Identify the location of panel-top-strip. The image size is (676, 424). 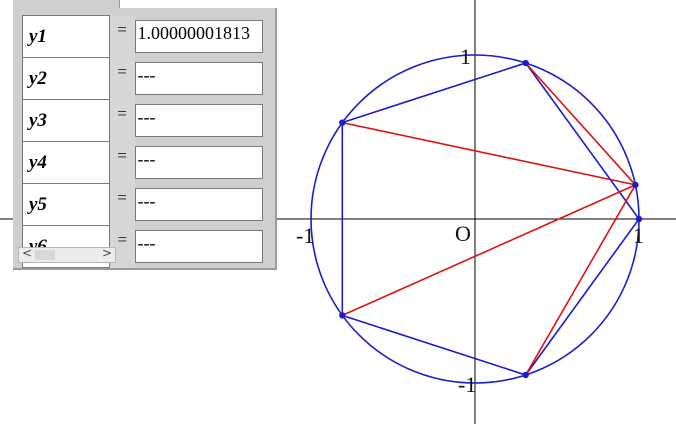
(198, 4).